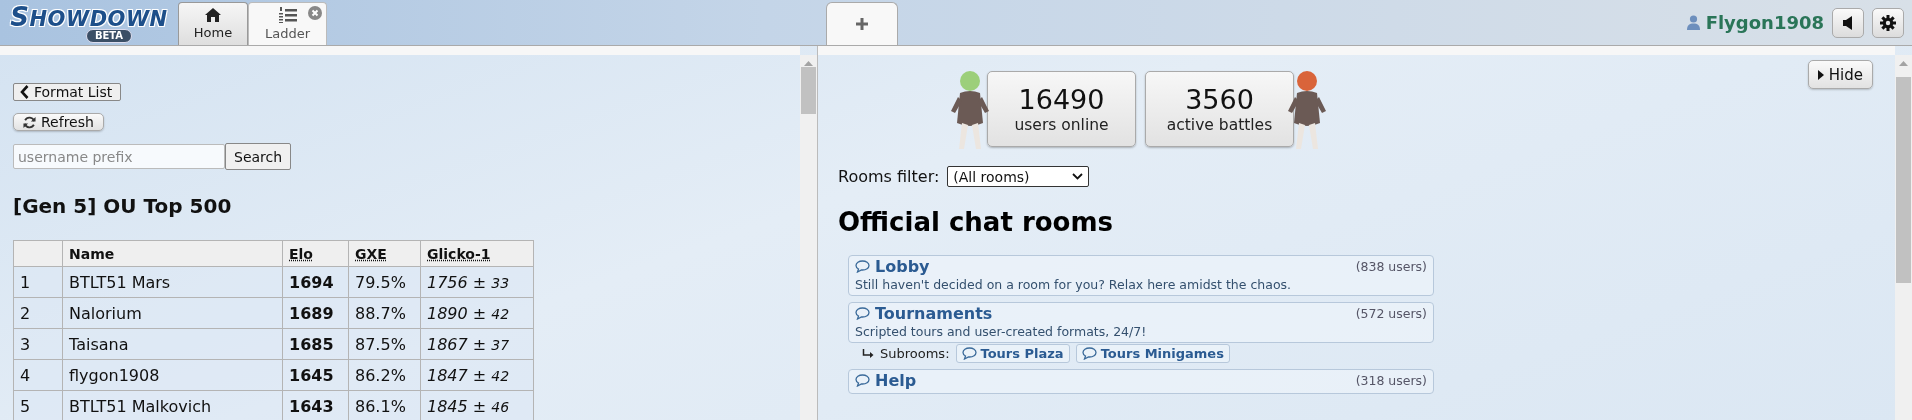 The width and height of the screenshot is (1912, 420). What do you see at coordinates (315, 13) in the screenshot?
I see `close-icon` at bounding box center [315, 13].